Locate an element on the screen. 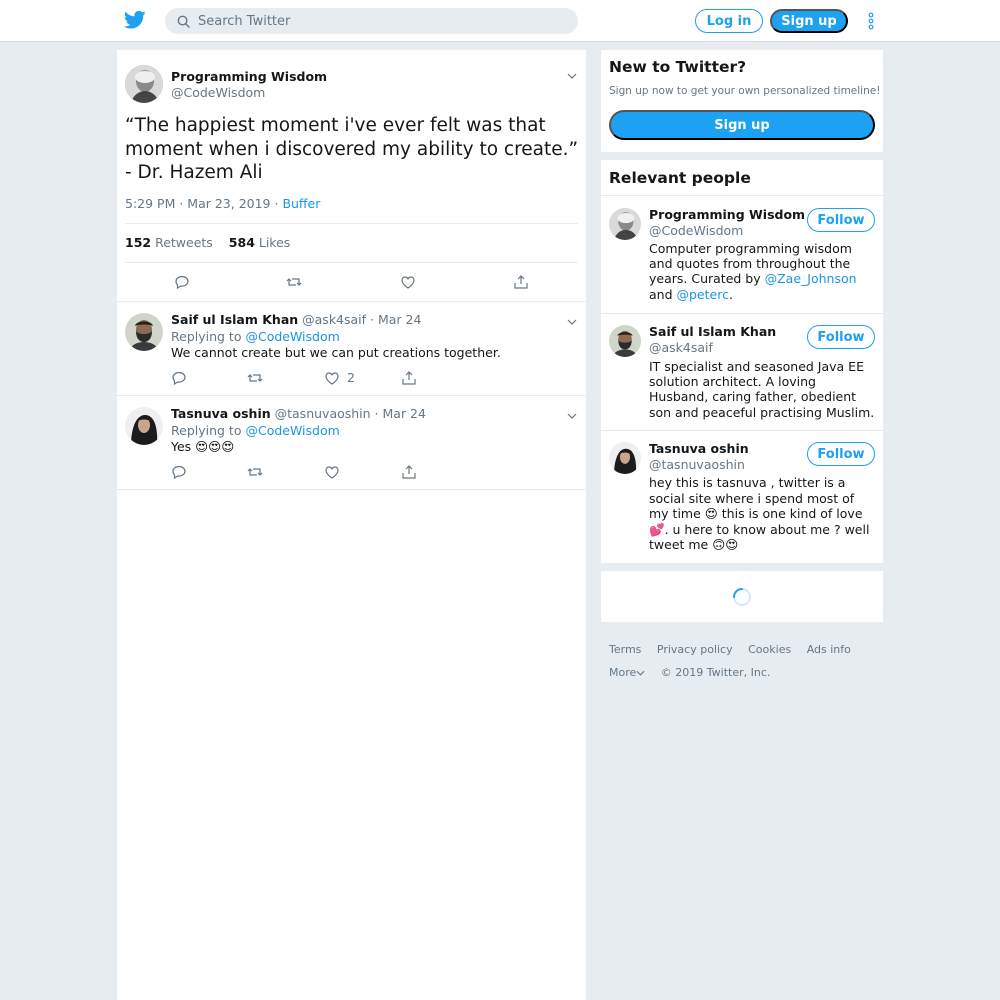 The image size is (1000, 1000). person-identity: Programming Wisdom @CodeWisdom is located at coordinates (727, 222).